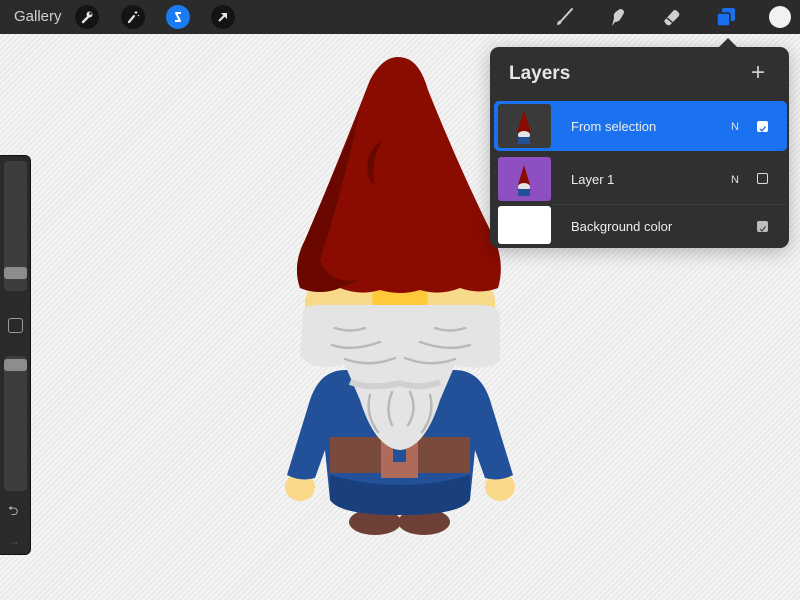 This screenshot has height=600, width=800. I want to click on eraser-icon, so click(671, 17).